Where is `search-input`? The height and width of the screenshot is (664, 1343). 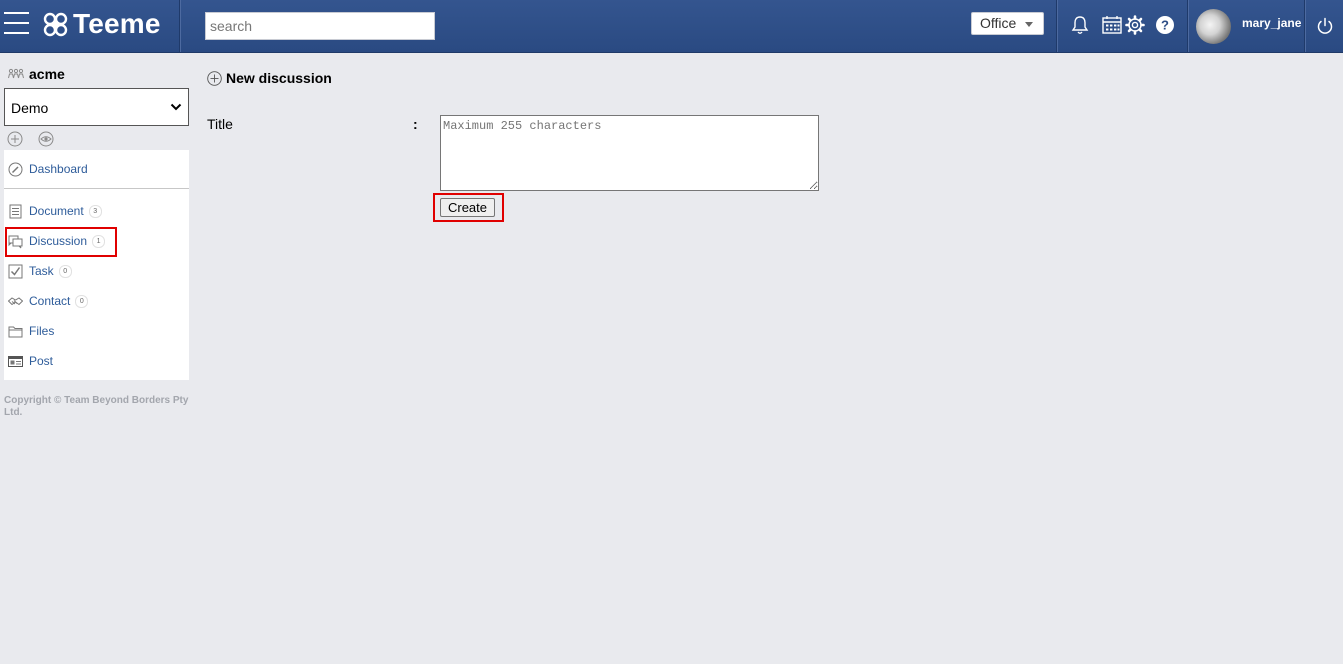 search-input is located at coordinates (320, 26).